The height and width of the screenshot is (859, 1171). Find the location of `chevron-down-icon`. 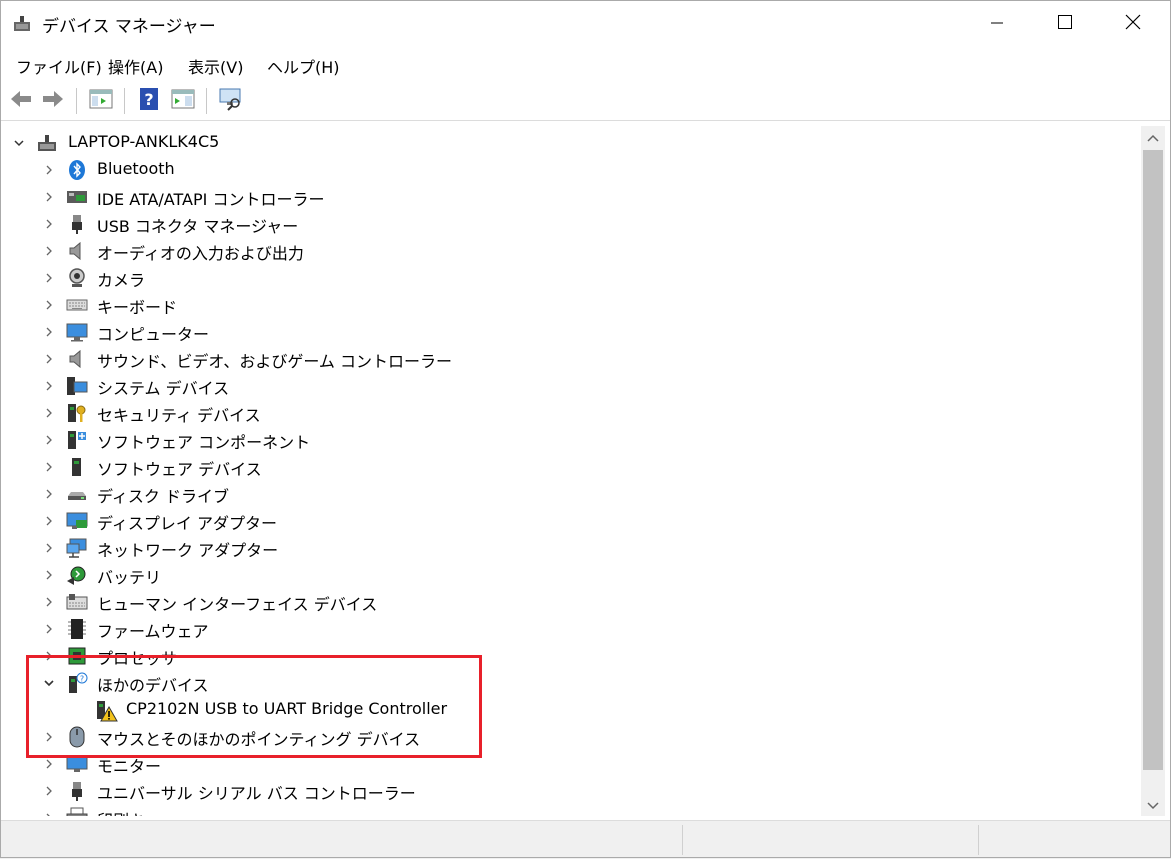

chevron-down-icon is located at coordinates (19, 142).